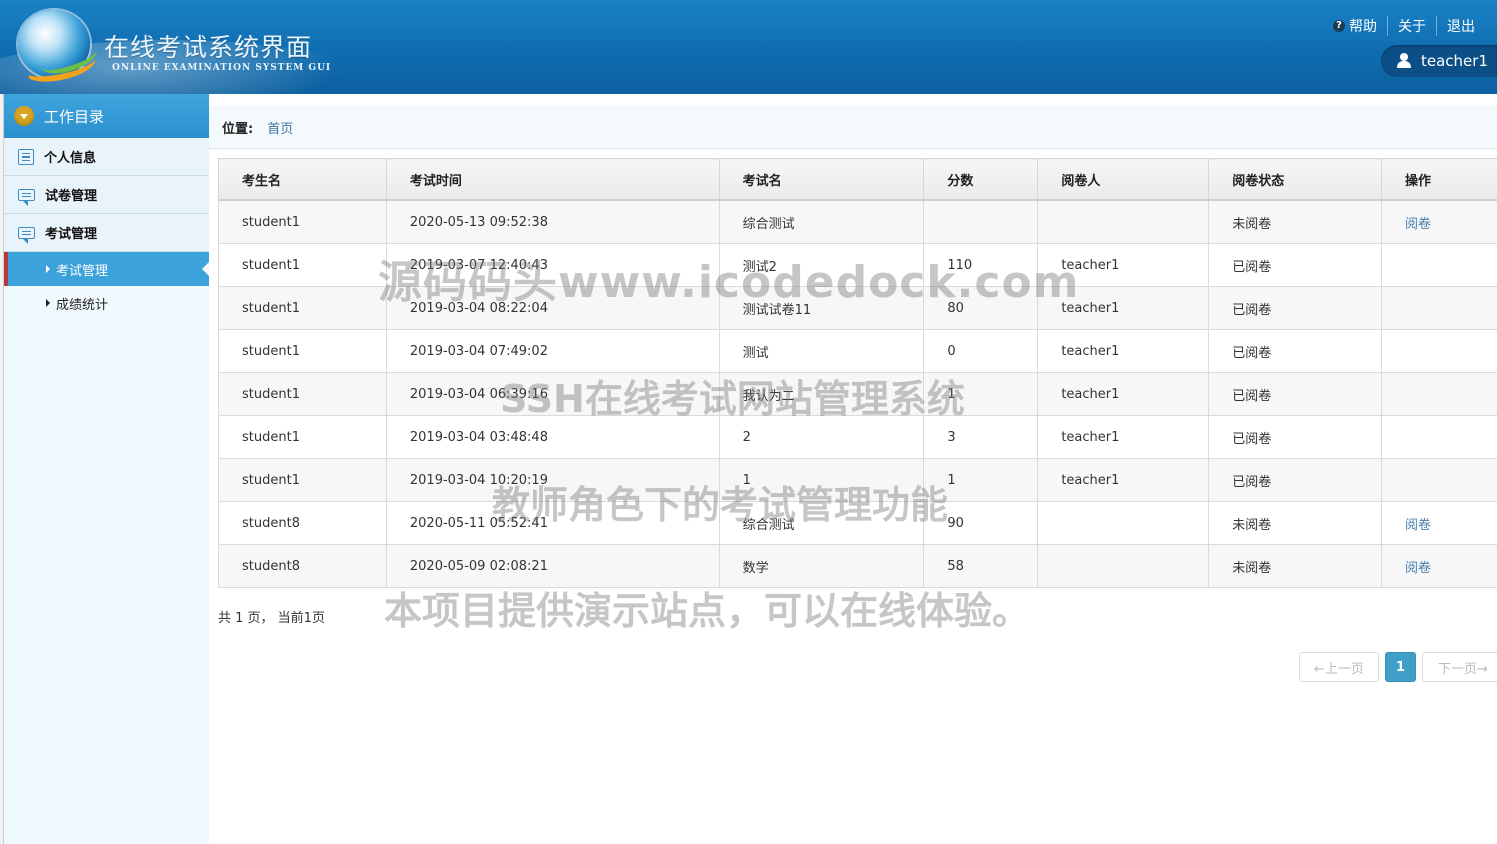  I want to click on help-link: ? 帮助, so click(1355, 26).